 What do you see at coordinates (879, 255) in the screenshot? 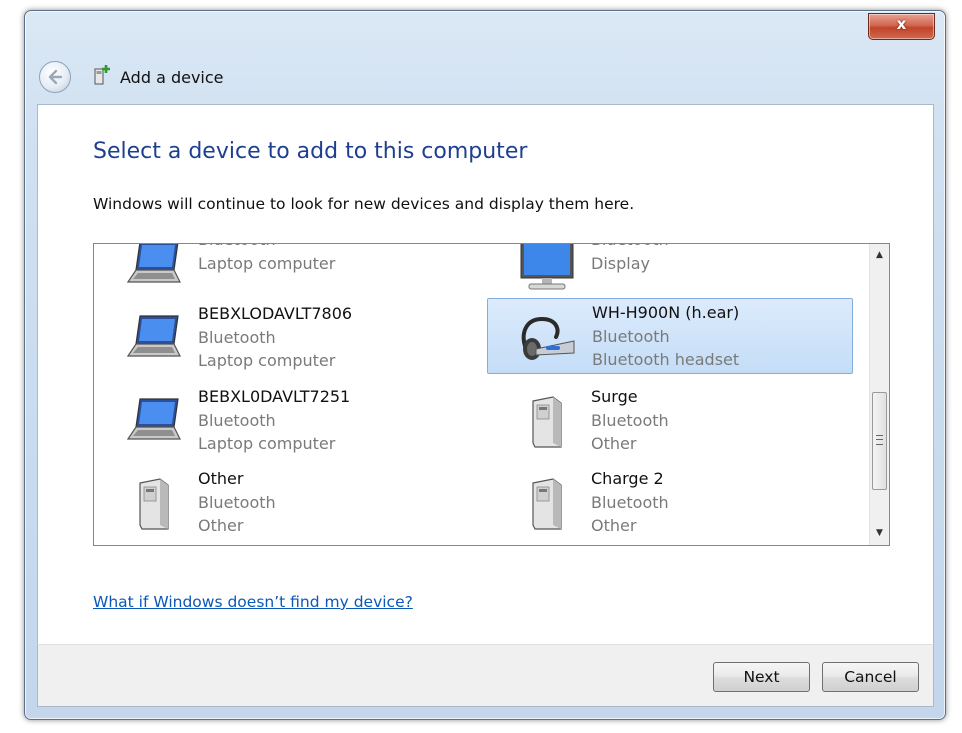
I see `scroll-up-icon: ▲` at bounding box center [879, 255].